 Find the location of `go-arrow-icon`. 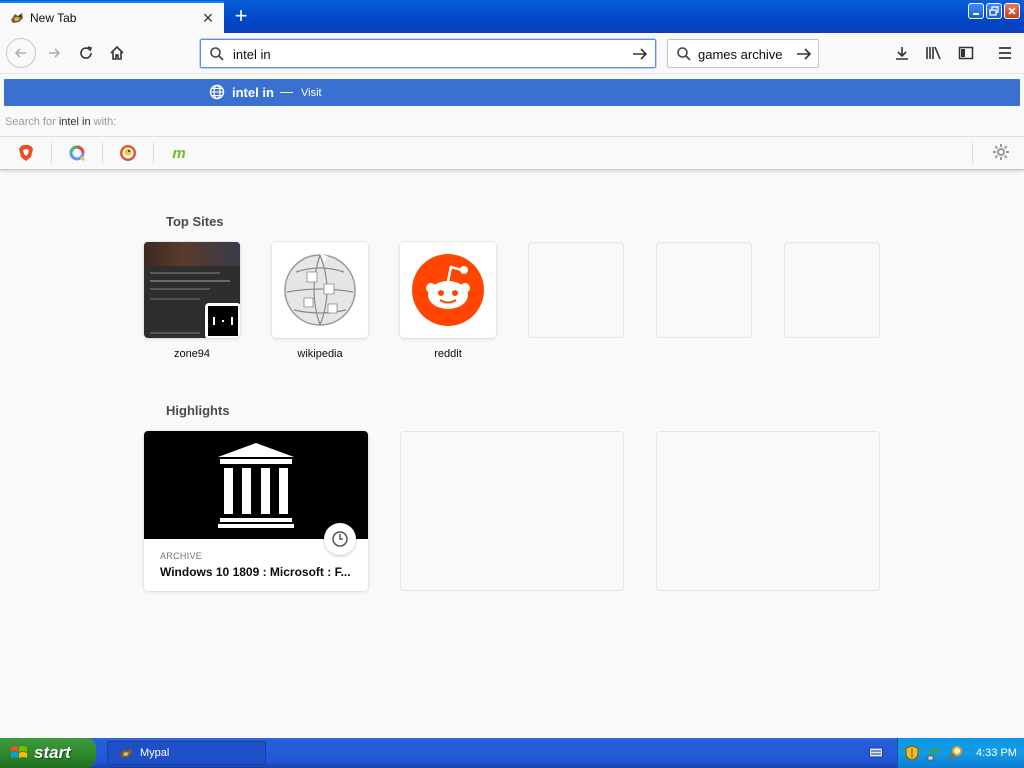

go-arrow-icon is located at coordinates (640, 54).